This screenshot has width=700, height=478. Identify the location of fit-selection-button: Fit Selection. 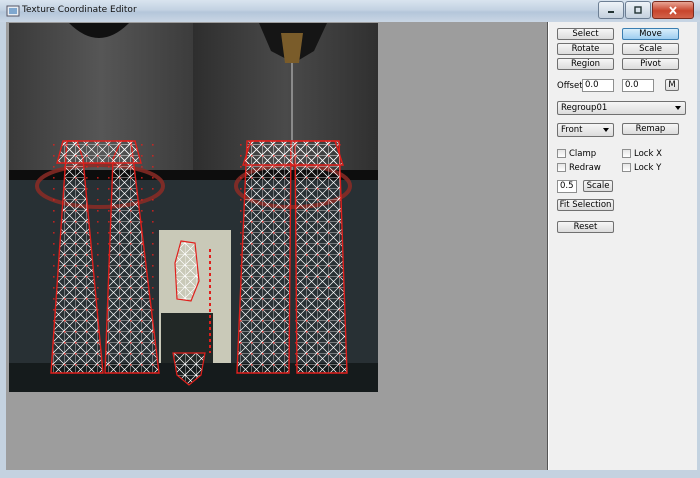
(585, 205).